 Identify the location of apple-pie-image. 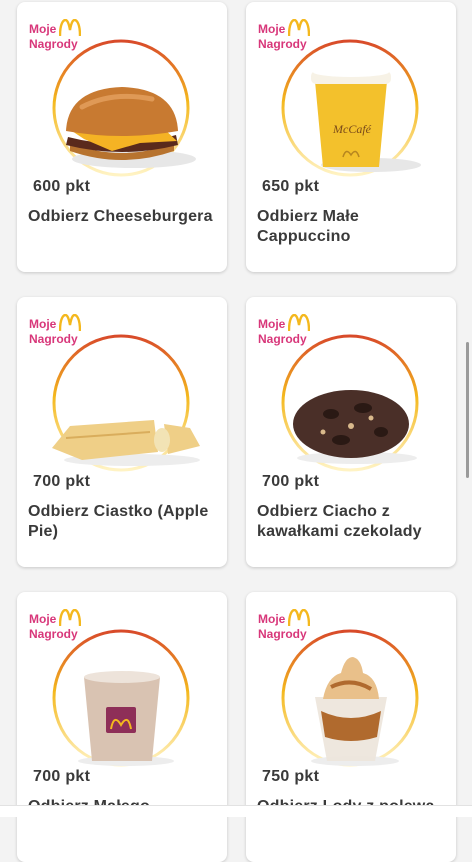
(126, 443).